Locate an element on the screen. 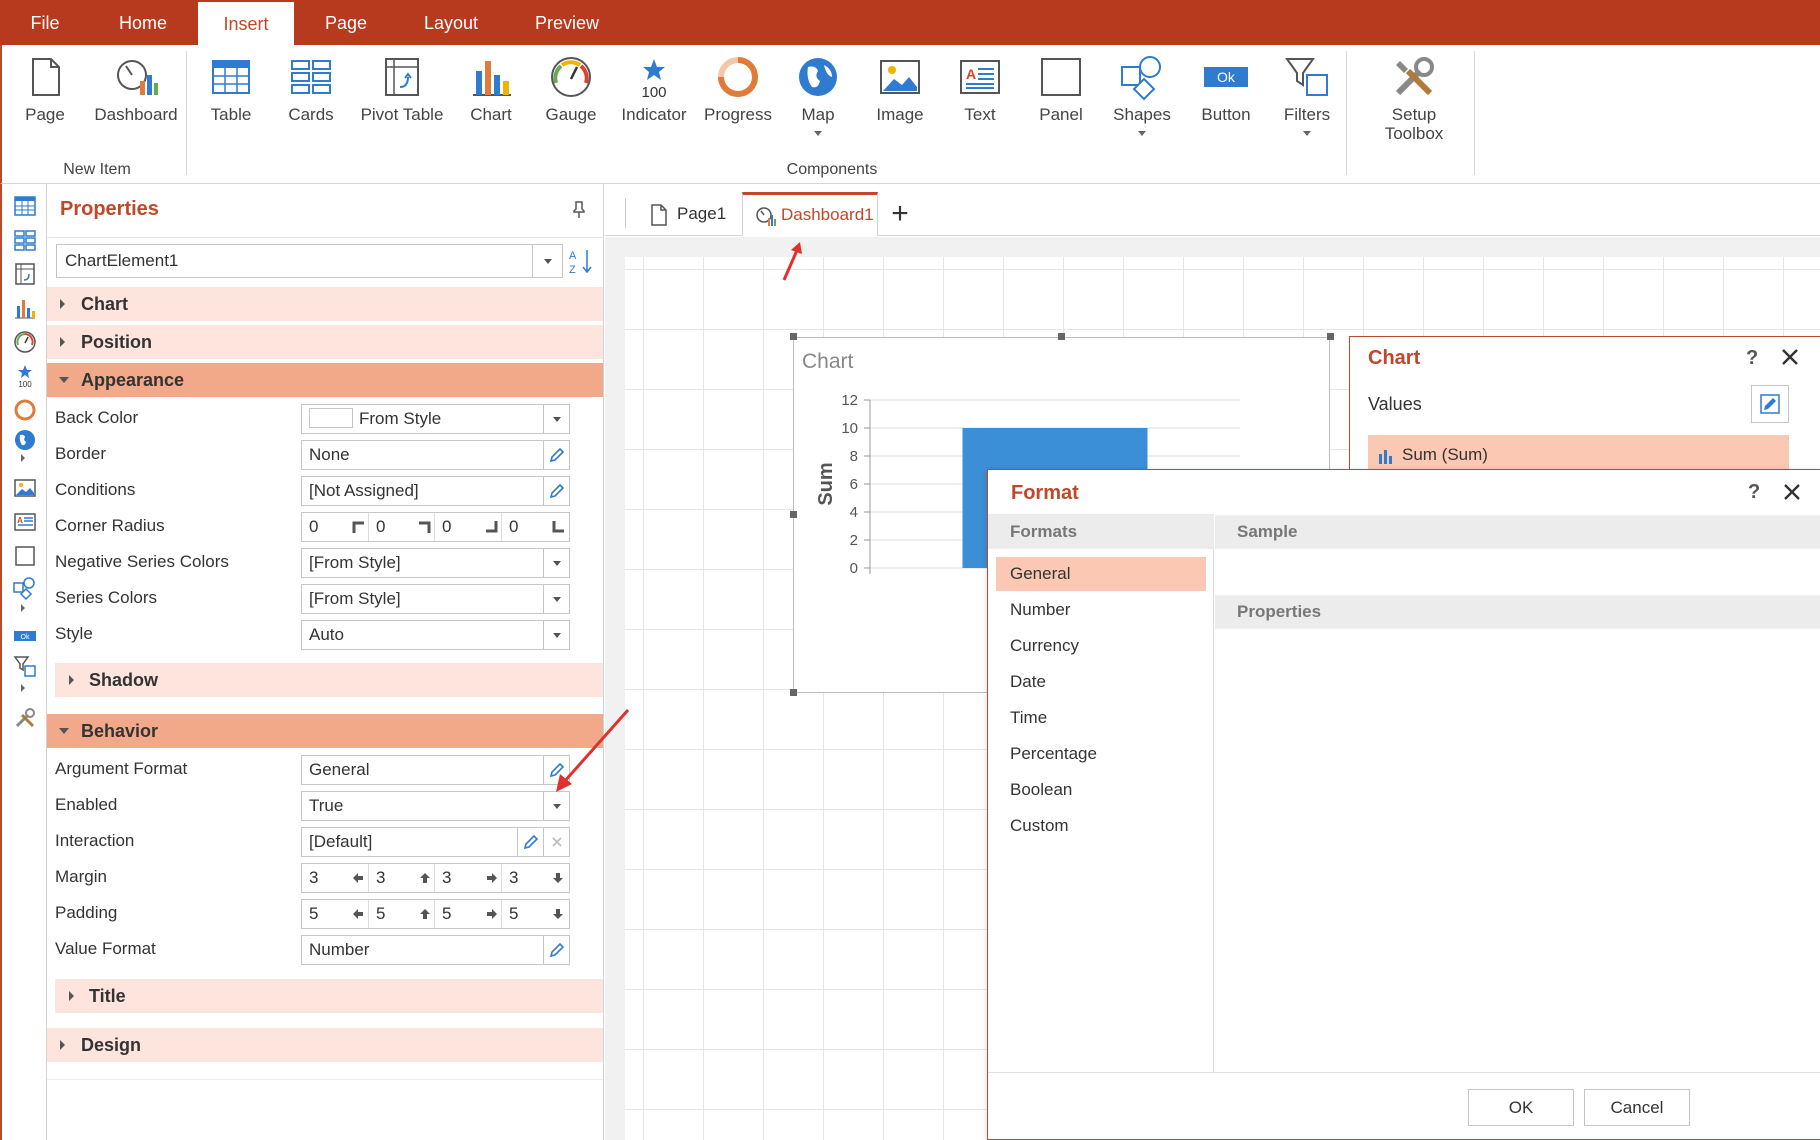  cards-icon is located at coordinates (25, 240).